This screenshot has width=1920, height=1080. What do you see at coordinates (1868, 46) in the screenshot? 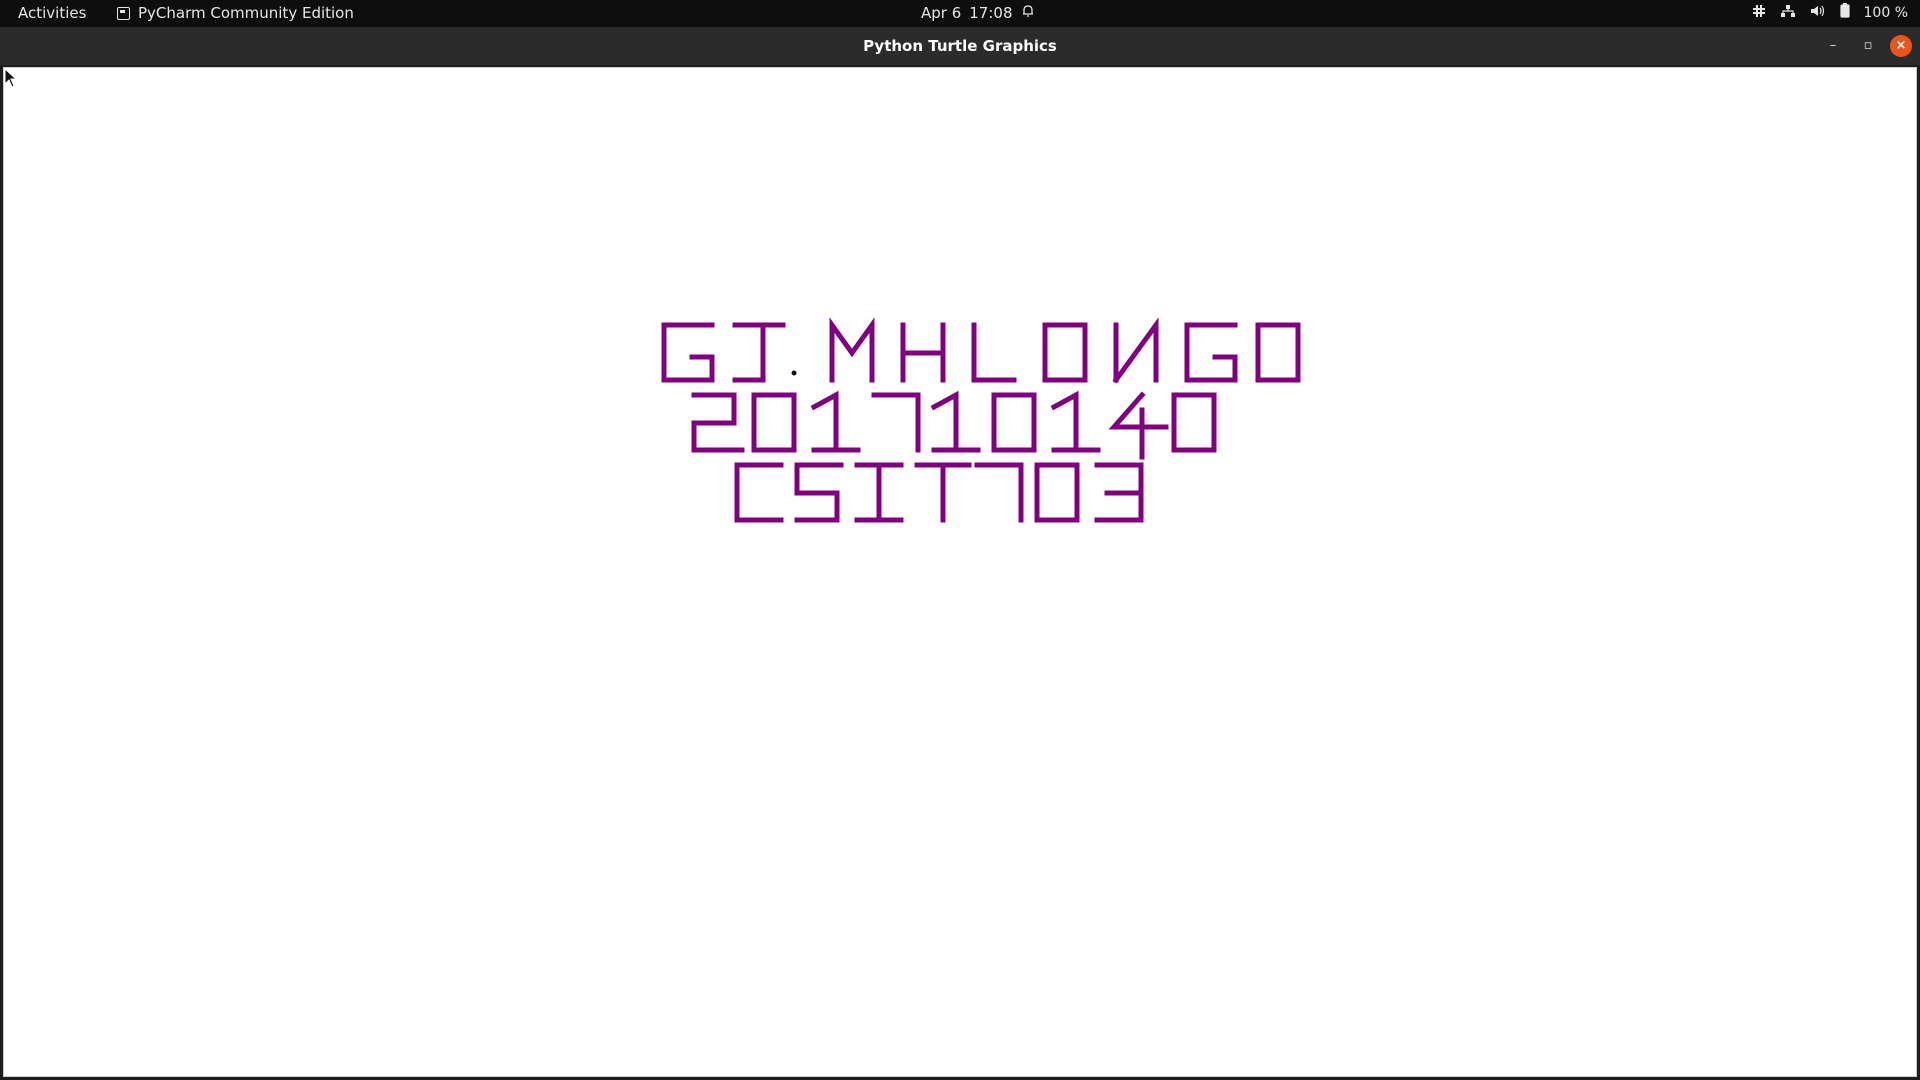
I see `maximize-button: ▫` at bounding box center [1868, 46].